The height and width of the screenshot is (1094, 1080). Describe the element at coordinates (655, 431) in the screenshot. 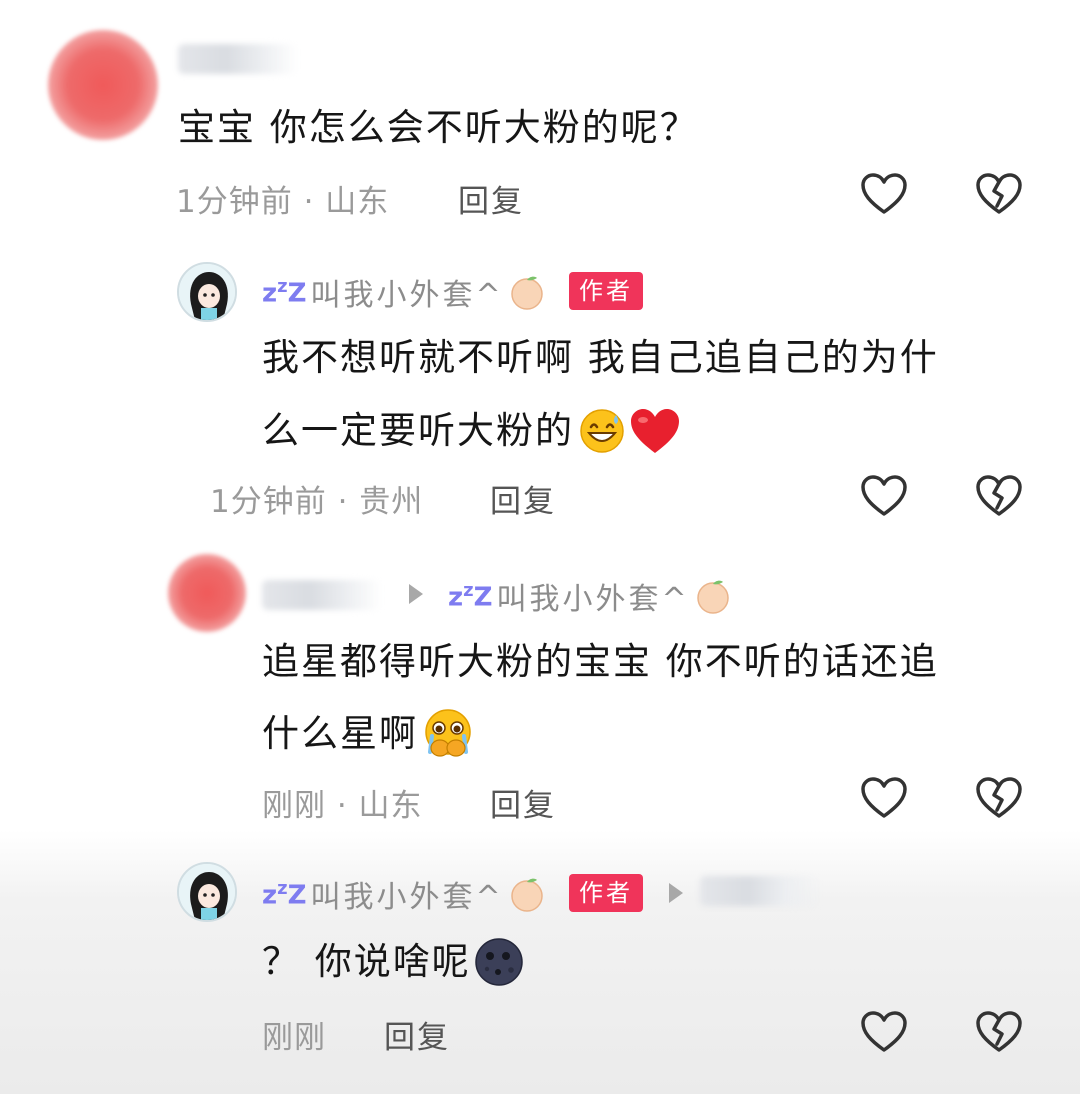

I see `red-heart-emoji` at that location.